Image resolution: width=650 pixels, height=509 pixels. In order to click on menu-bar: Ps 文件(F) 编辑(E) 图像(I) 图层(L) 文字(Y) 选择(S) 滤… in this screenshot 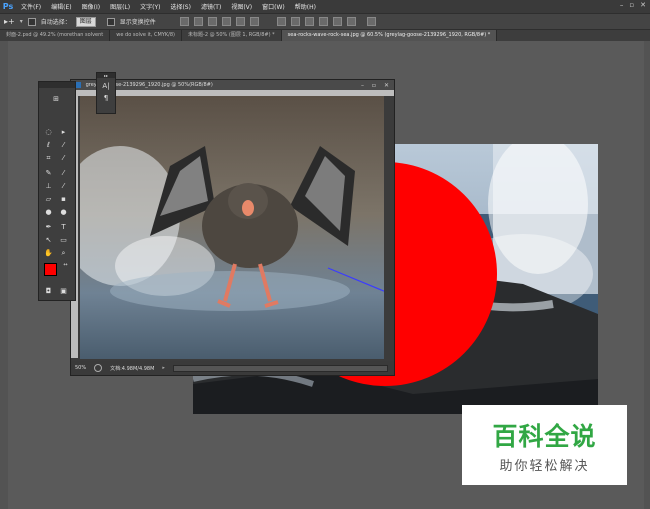, I will do `click(325, 6)`.